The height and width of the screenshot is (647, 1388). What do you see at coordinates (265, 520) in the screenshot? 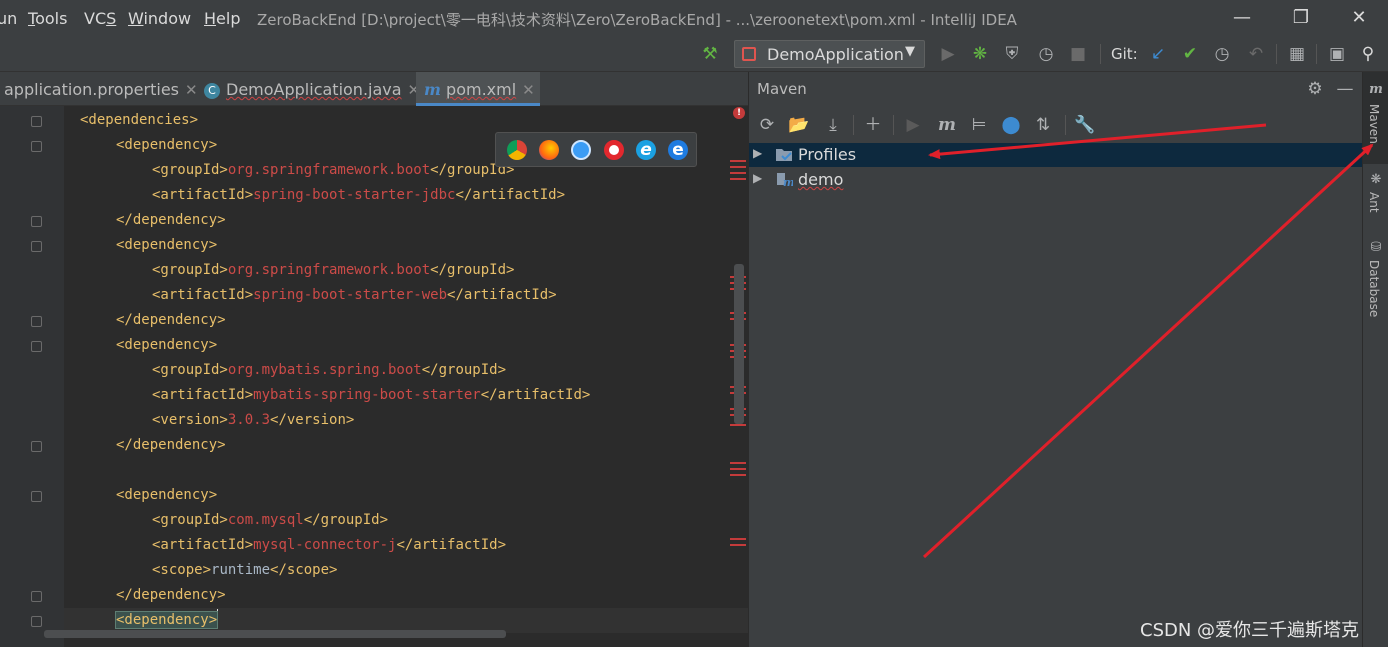
I see `code-value: com.mysql` at bounding box center [265, 520].